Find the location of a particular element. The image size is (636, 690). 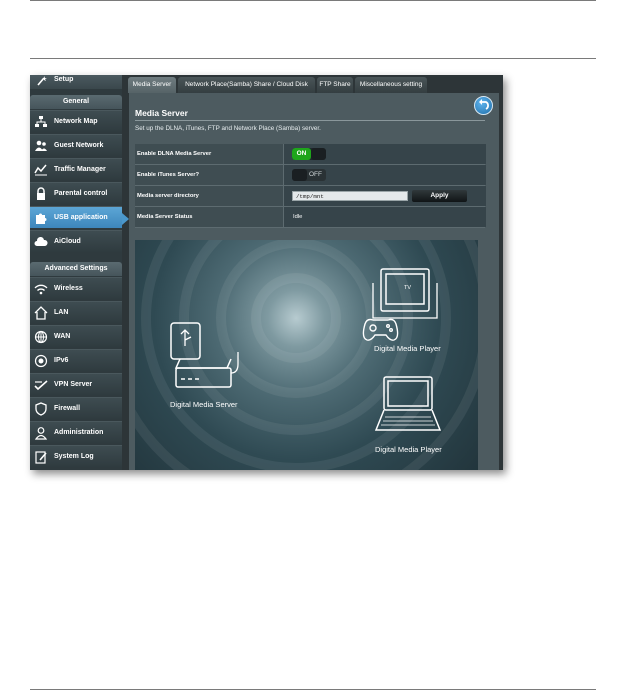

general-header: General is located at coordinates (76, 102).